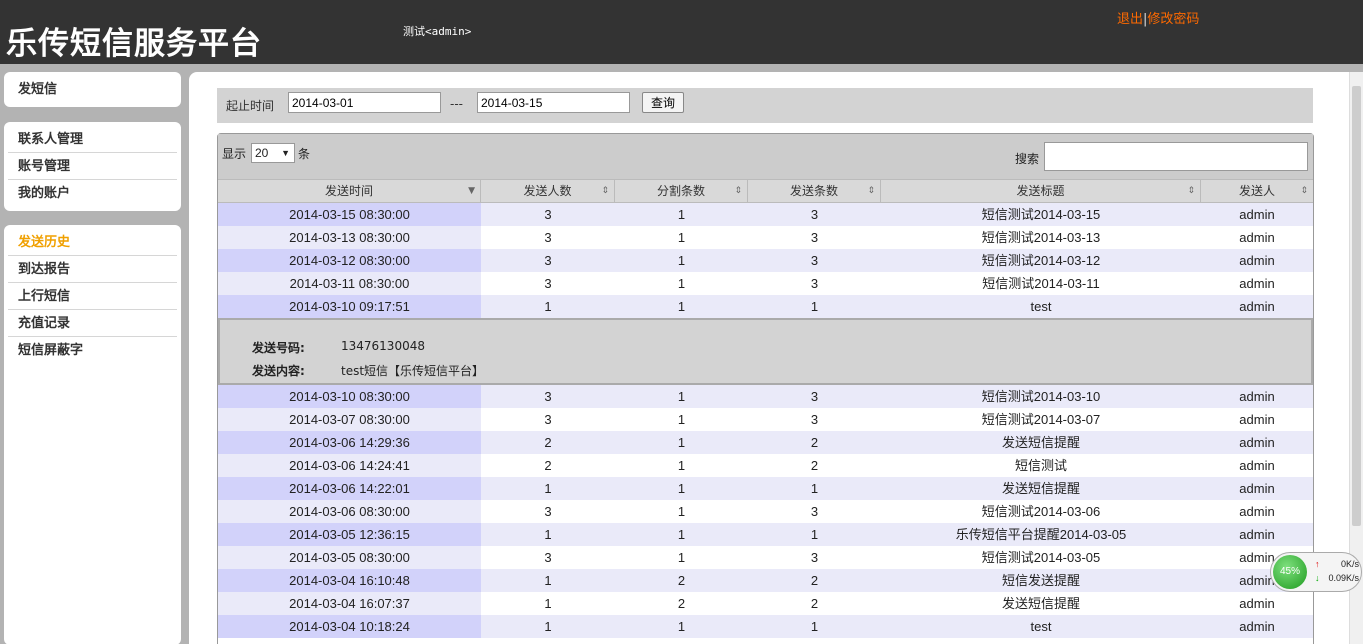  I want to click on sort-desc-icon: ▼, so click(471, 191).